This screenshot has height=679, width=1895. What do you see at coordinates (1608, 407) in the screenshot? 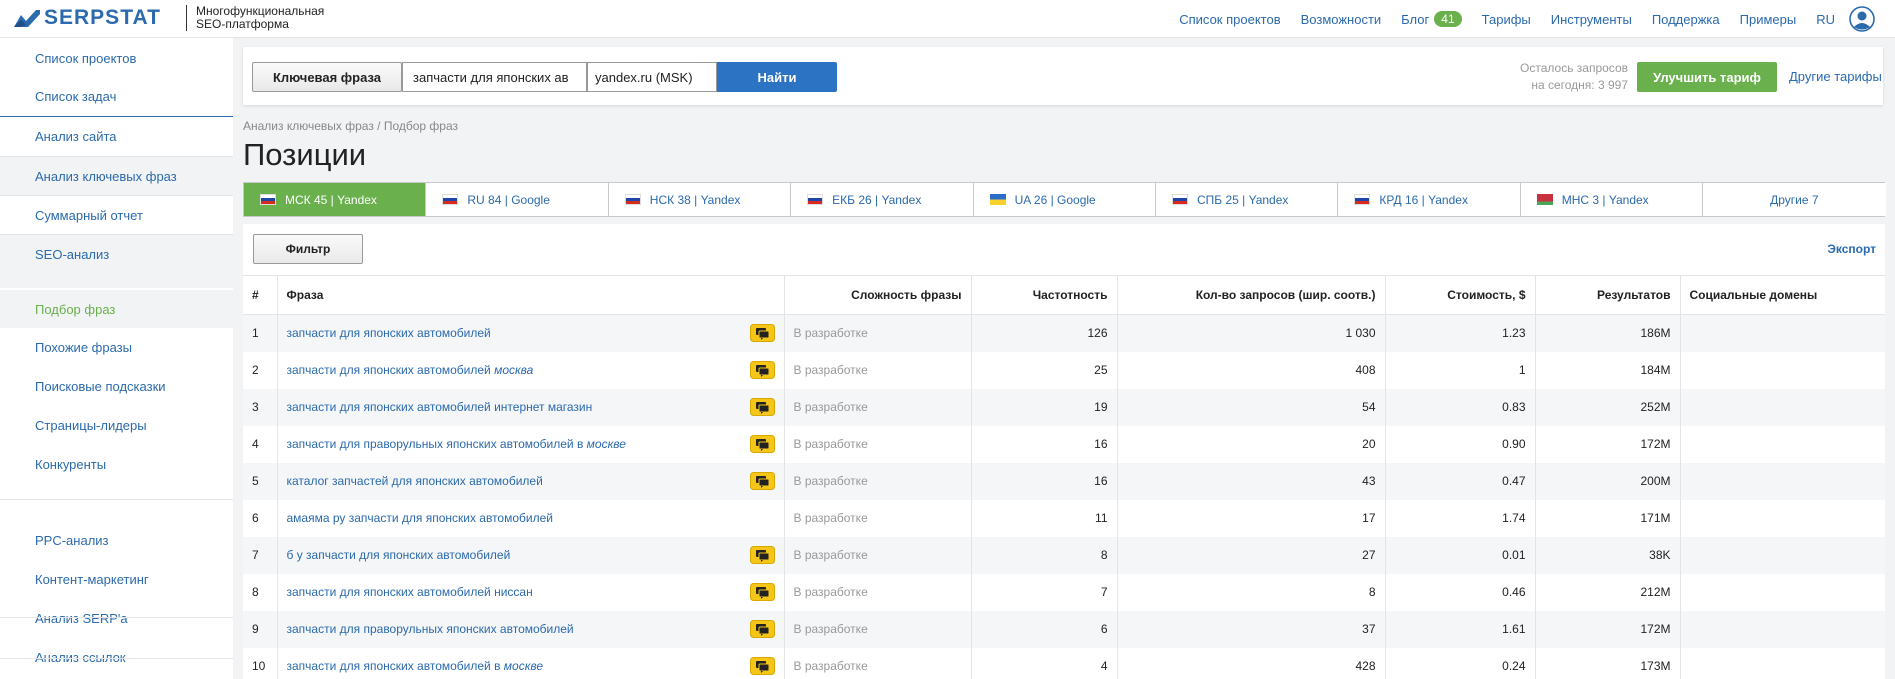
I see `results-cell: 252M` at bounding box center [1608, 407].